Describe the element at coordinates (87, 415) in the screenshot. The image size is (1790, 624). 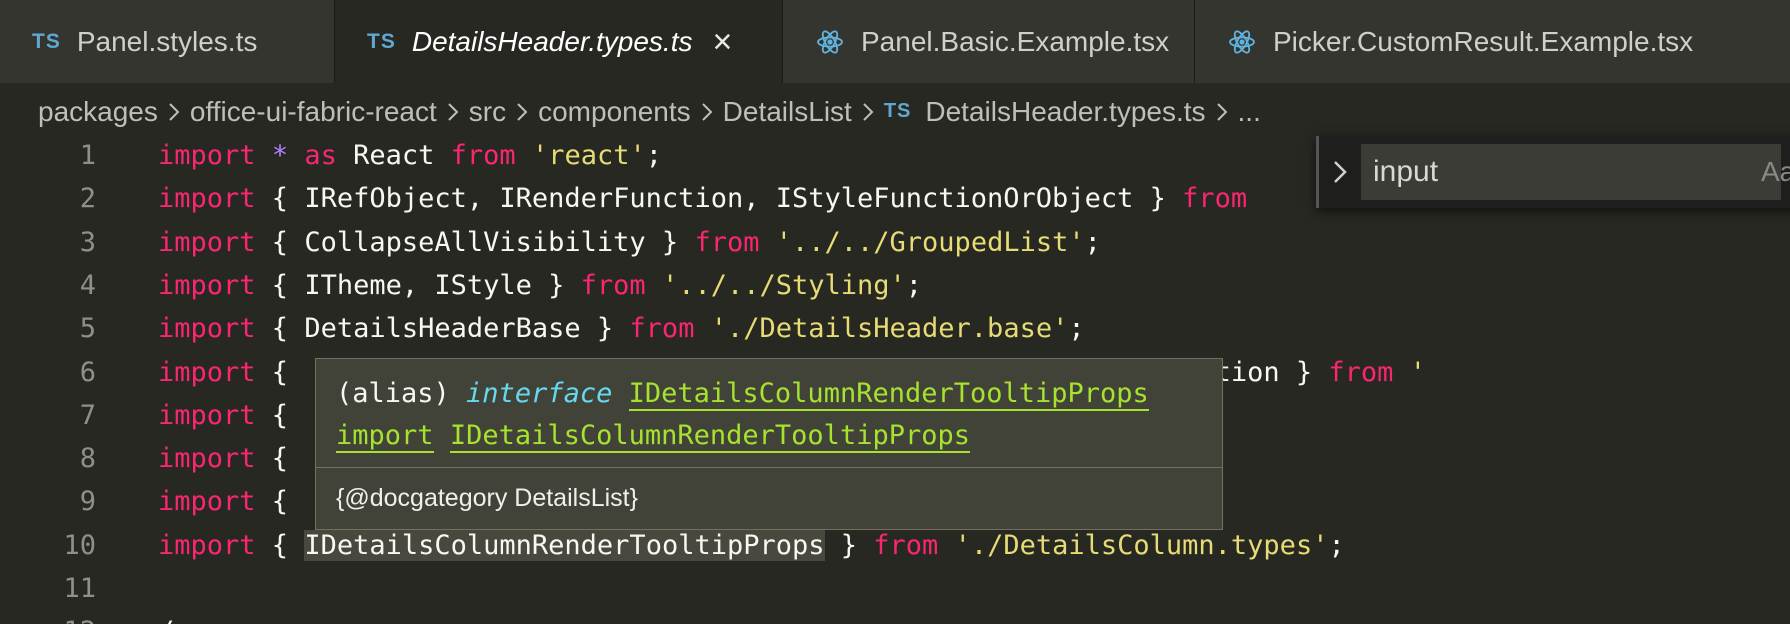
I see `line-number: 7` at that location.